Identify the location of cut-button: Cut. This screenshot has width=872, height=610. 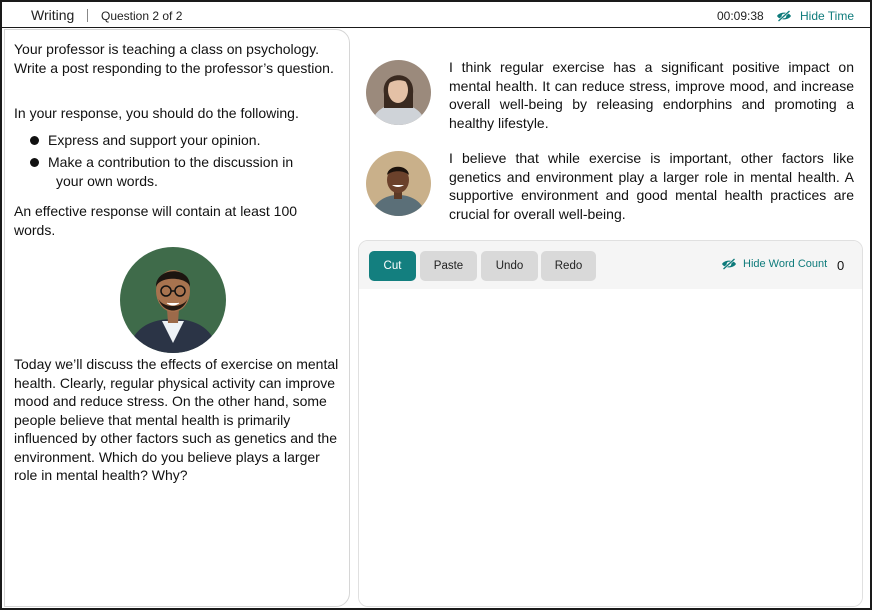
(392, 266).